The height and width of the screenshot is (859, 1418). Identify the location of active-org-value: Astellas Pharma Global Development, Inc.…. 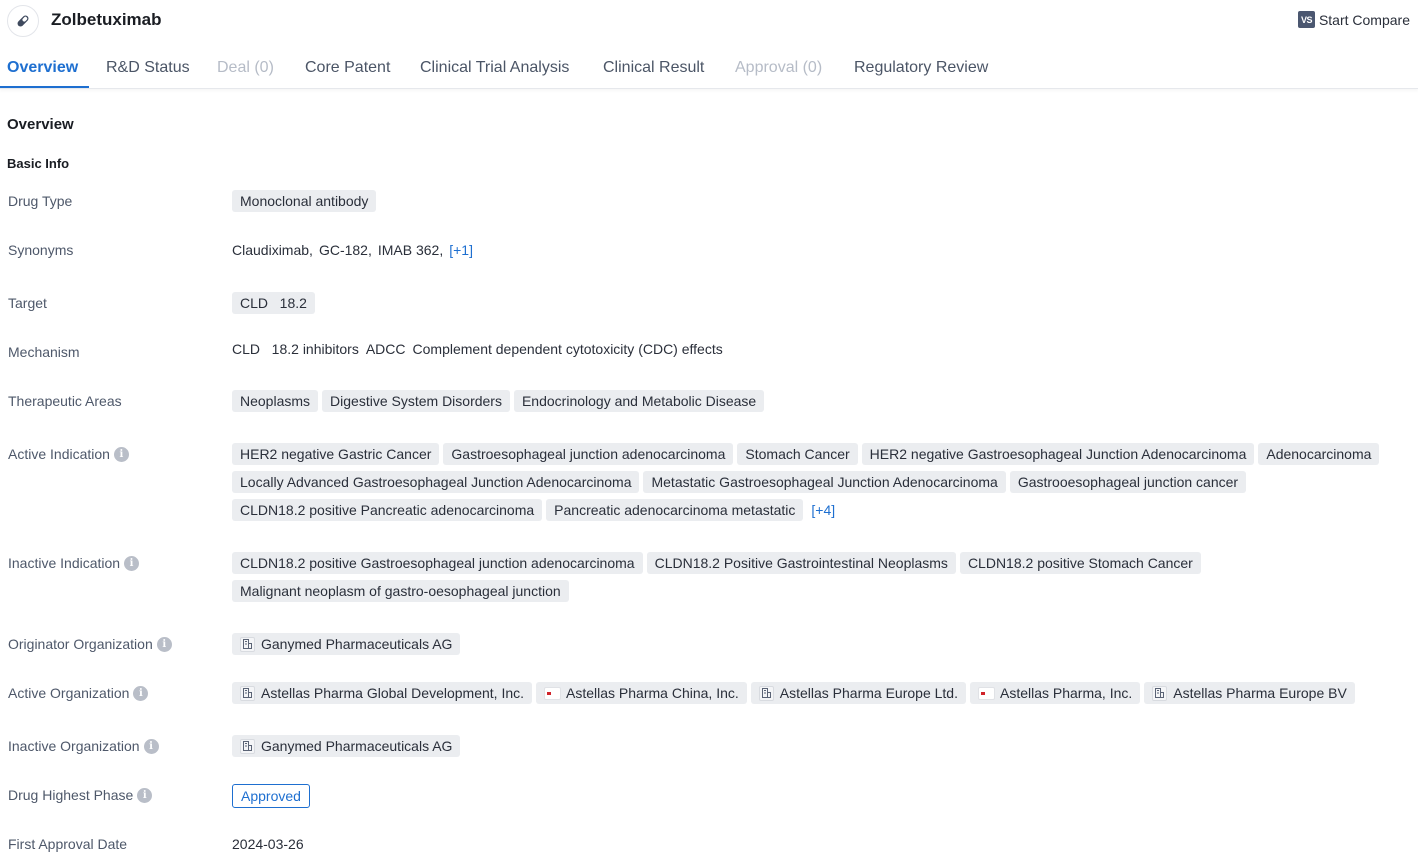
(817, 693).